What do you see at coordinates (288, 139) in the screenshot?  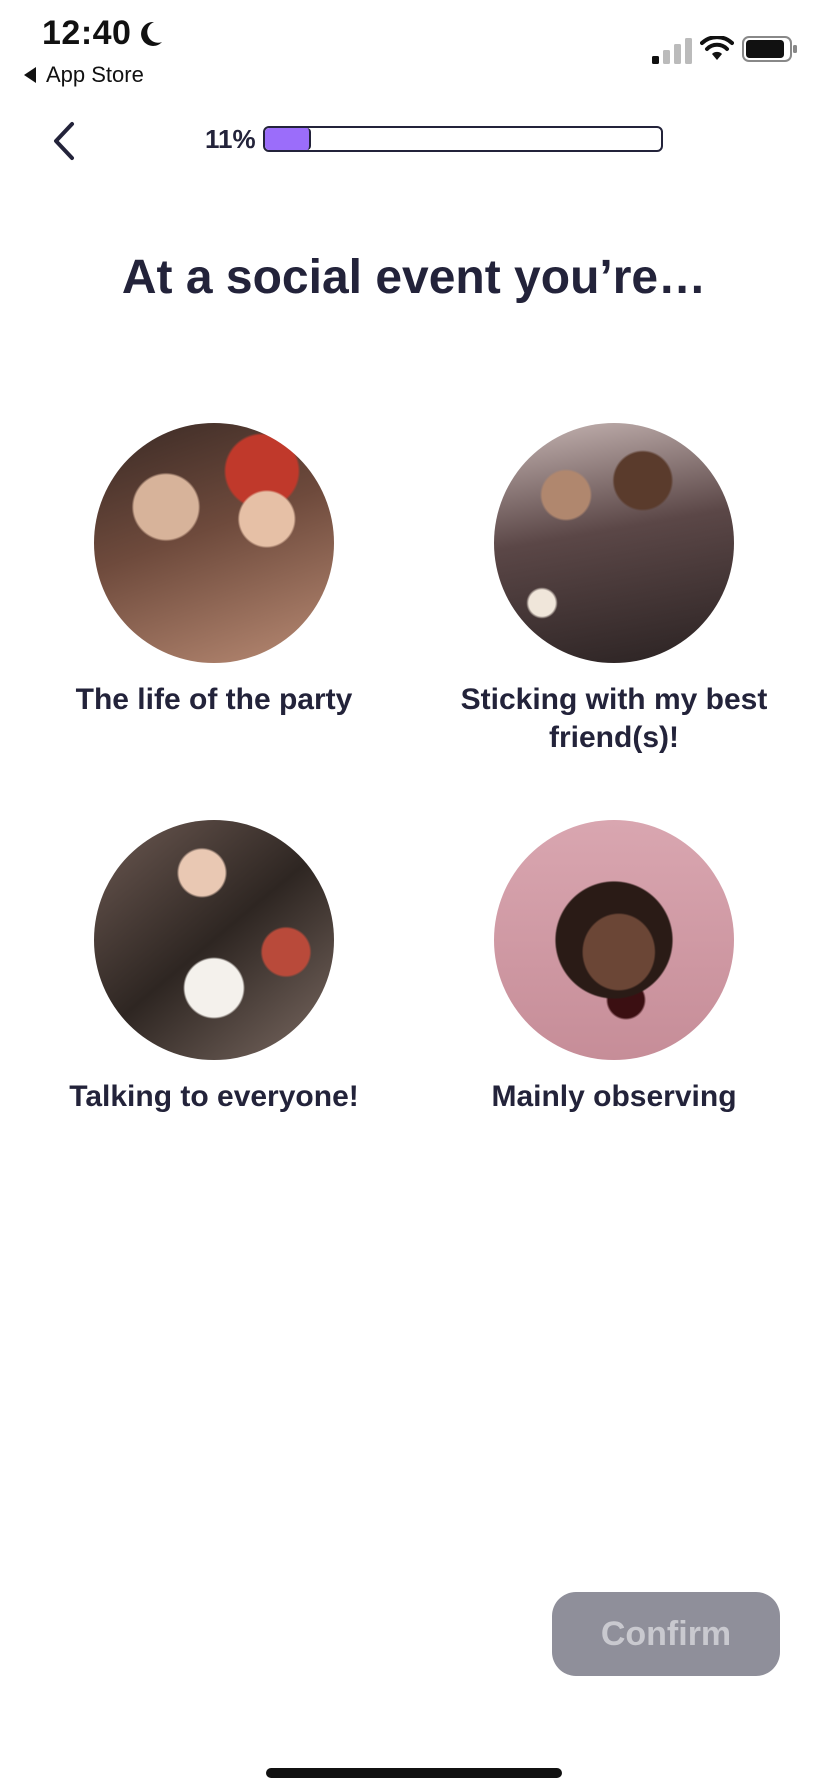 I see `progress-fill` at bounding box center [288, 139].